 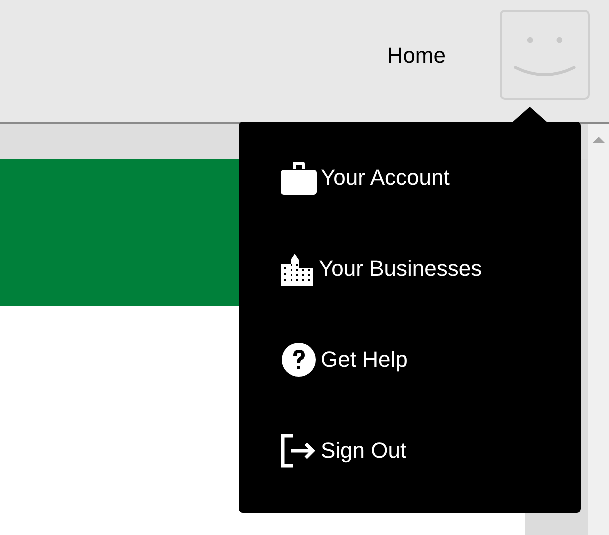 I want to click on sign-out-icon, so click(x=299, y=451).